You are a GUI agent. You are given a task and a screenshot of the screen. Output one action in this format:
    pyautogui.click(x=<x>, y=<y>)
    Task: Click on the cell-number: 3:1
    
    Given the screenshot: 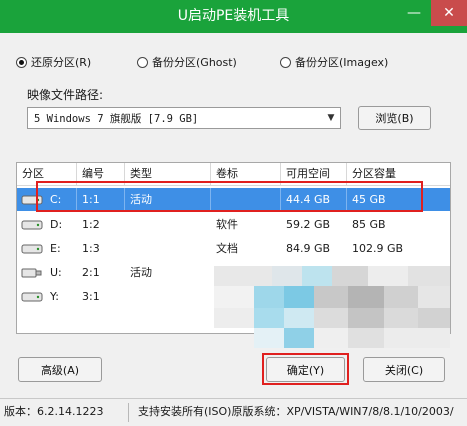 What is the action you would take?
    pyautogui.click(x=91, y=296)
    